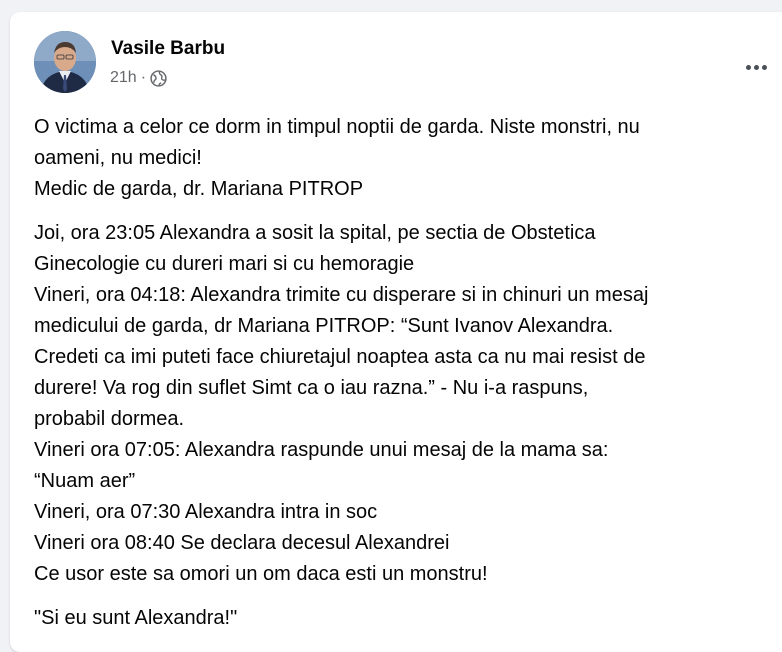 This screenshot has height=652, width=782. What do you see at coordinates (168, 49) in the screenshot?
I see `author-name: Vasile Barbu` at bounding box center [168, 49].